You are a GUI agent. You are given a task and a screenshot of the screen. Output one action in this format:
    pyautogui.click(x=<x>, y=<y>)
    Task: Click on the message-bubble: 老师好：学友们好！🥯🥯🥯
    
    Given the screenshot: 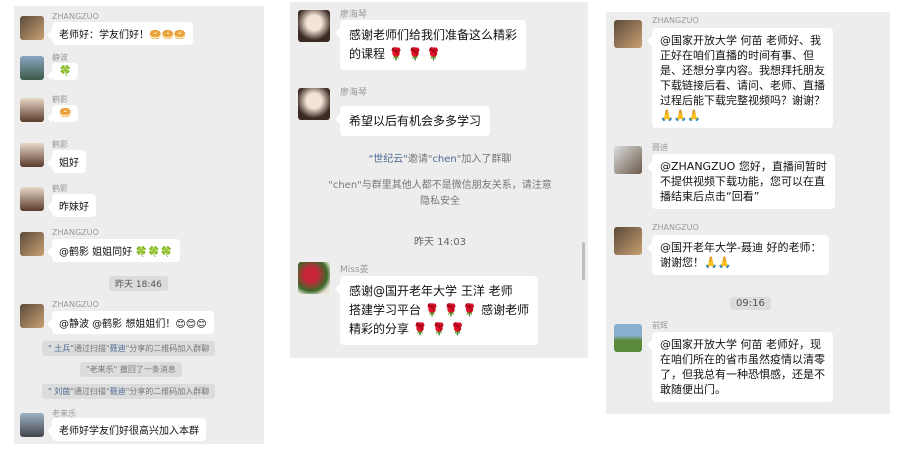 What is the action you would take?
    pyautogui.click(x=120, y=33)
    